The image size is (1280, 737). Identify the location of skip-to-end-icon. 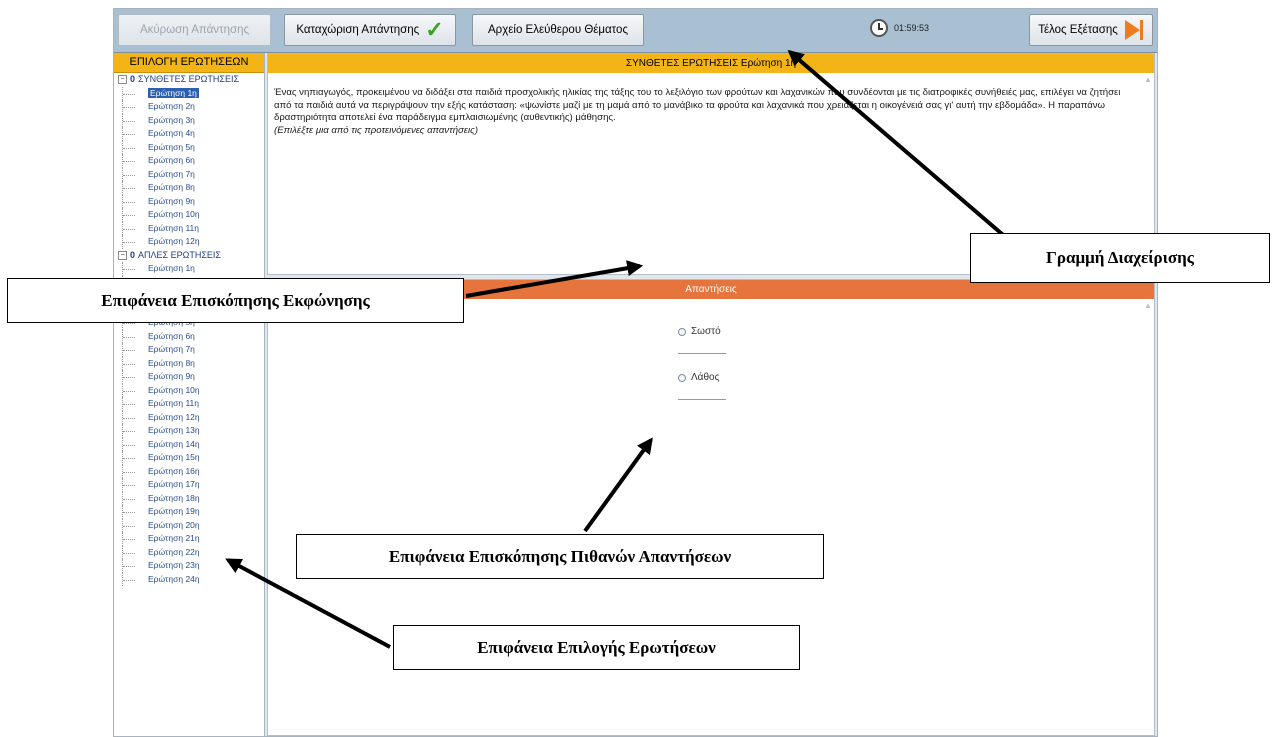
(1134, 30).